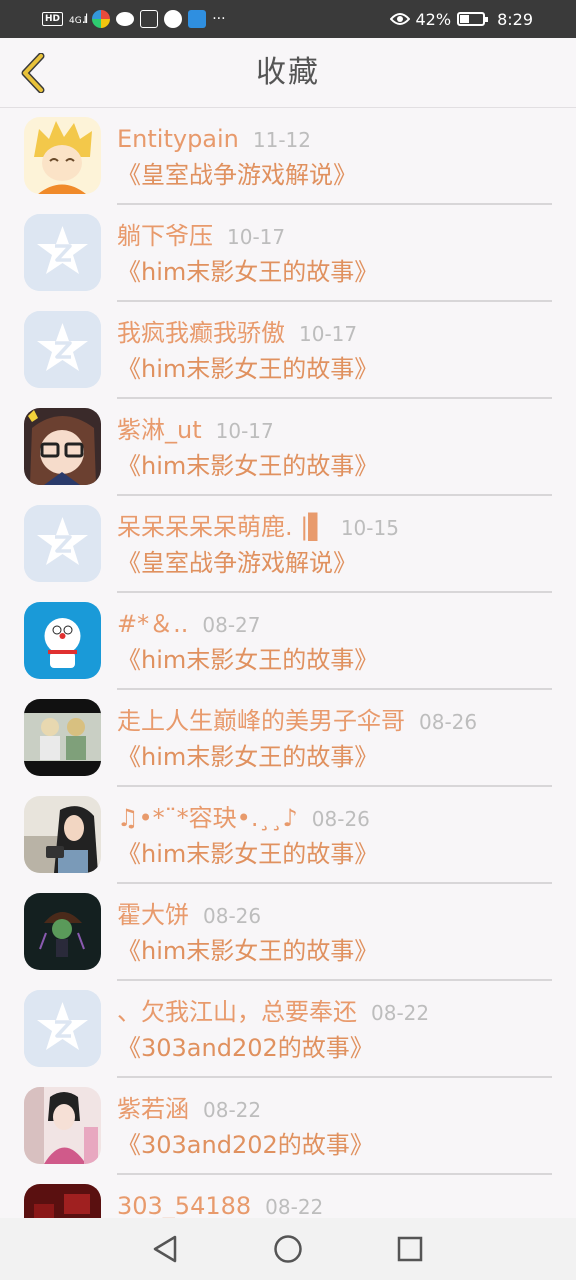 This screenshot has height=1280, width=576. What do you see at coordinates (369, 528) in the screenshot?
I see `favorite-date: 10-15` at bounding box center [369, 528].